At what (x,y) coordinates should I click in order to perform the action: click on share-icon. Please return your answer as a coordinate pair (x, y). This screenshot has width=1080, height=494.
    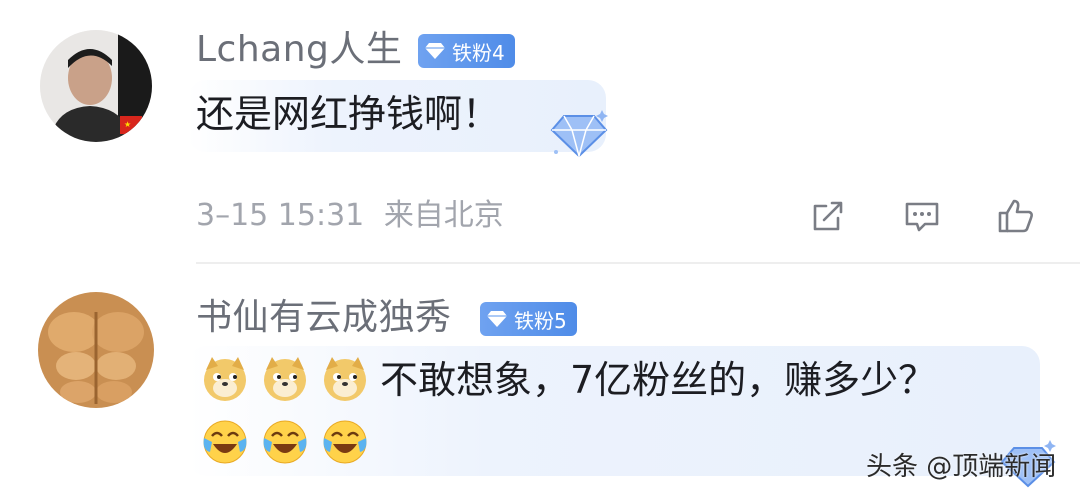
    Looking at the image, I should click on (828, 216).